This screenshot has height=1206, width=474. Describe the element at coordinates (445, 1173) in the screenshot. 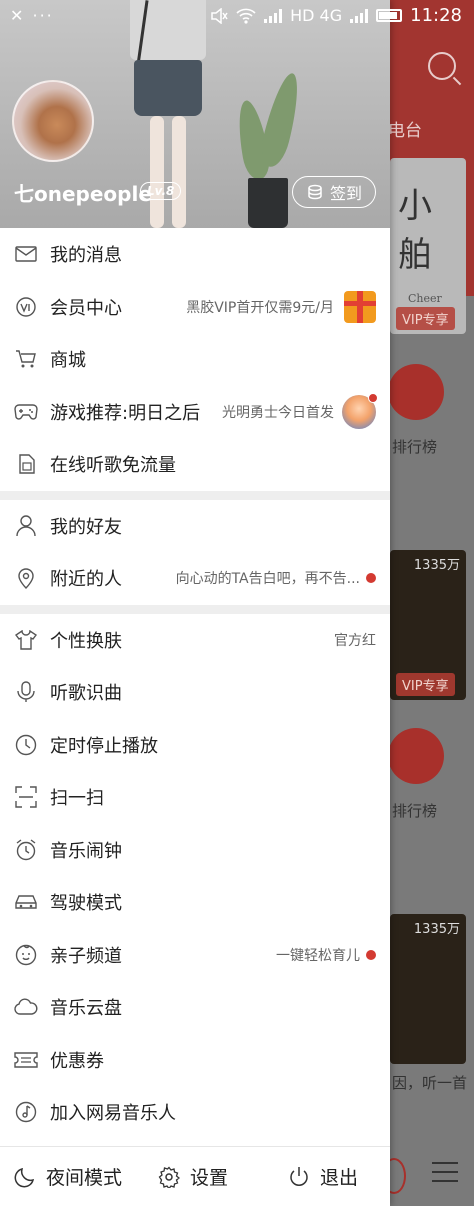

I see `playlist-icon` at that location.